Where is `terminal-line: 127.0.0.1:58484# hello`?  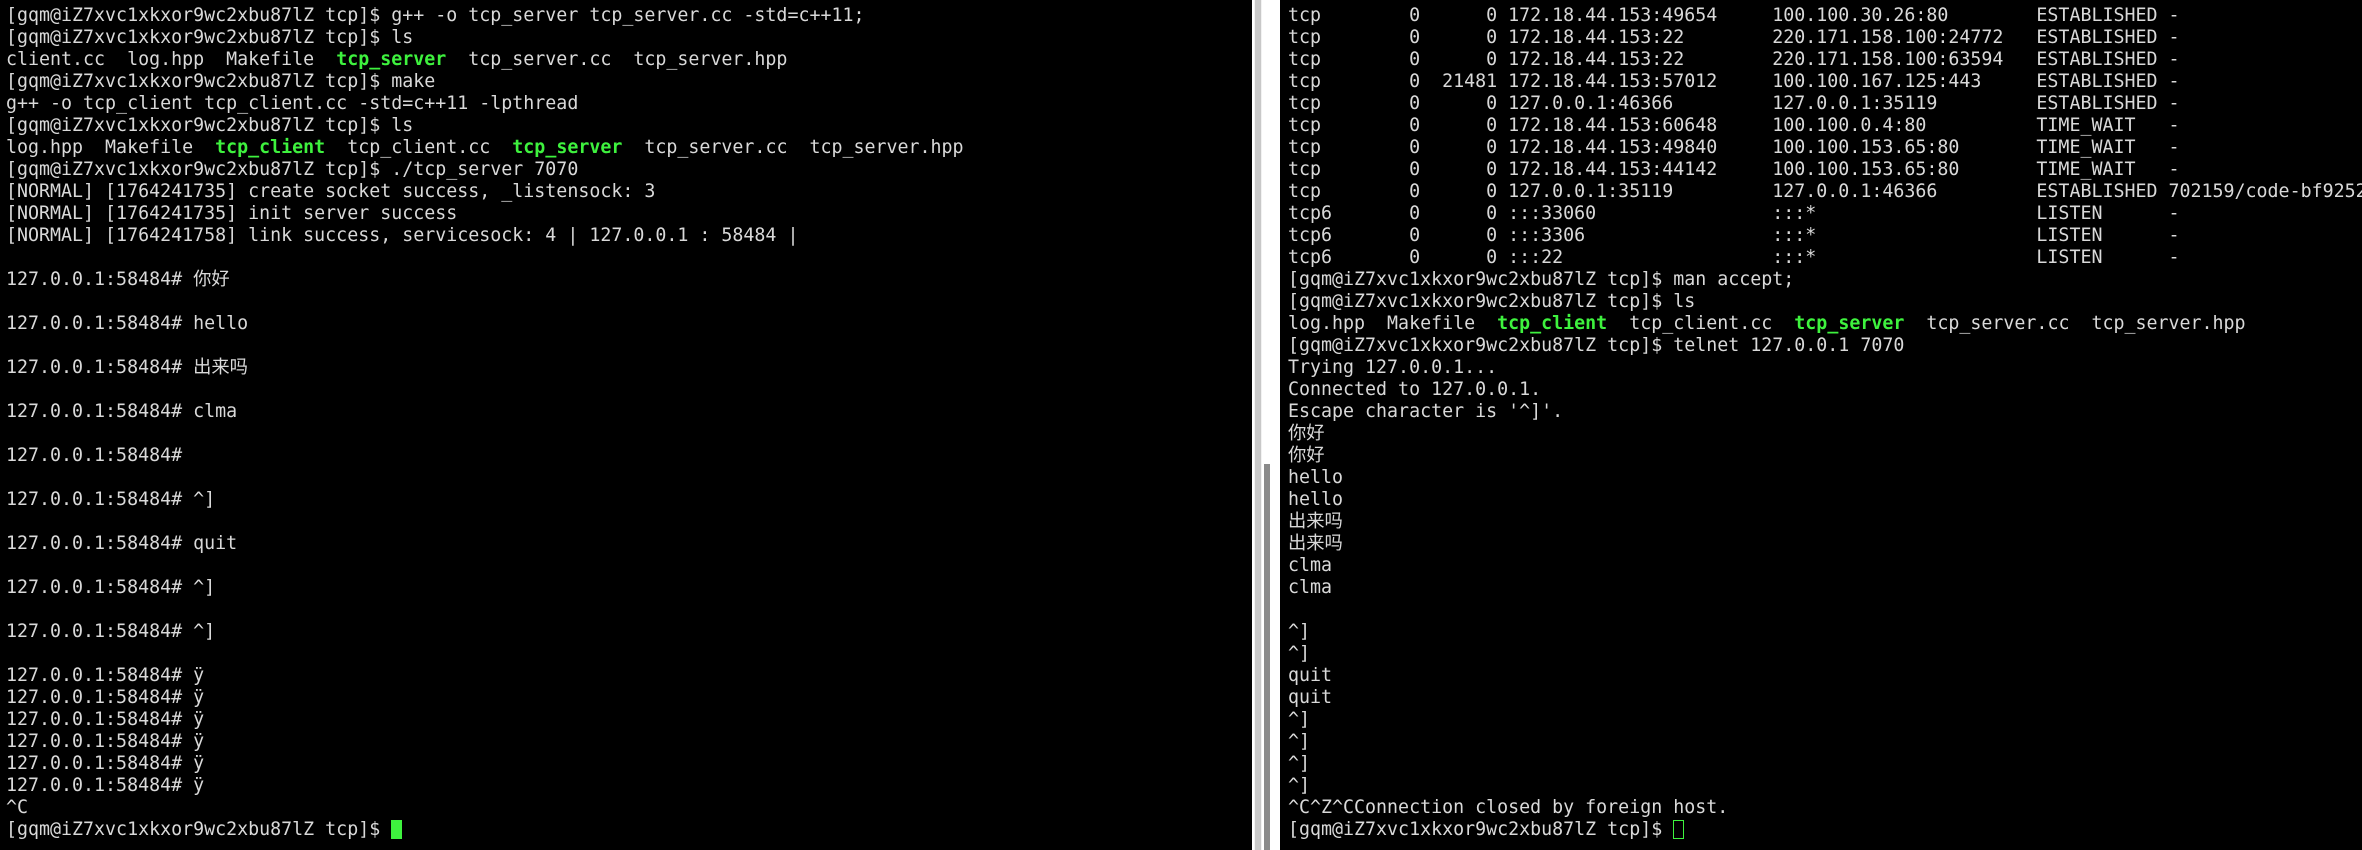 terminal-line: 127.0.0.1:58484# hello is located at coordinates (485, 324).